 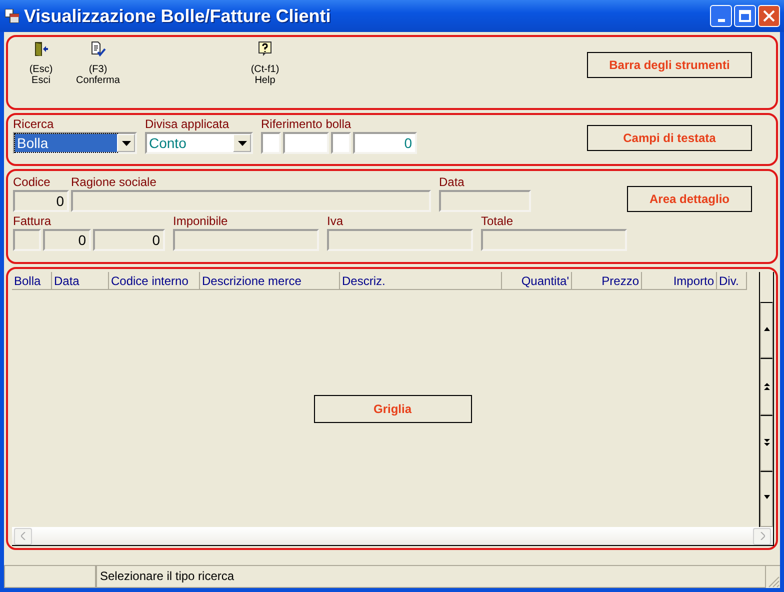 I want to click on callout-label: Campi di testata, so click(x=669, y=138).